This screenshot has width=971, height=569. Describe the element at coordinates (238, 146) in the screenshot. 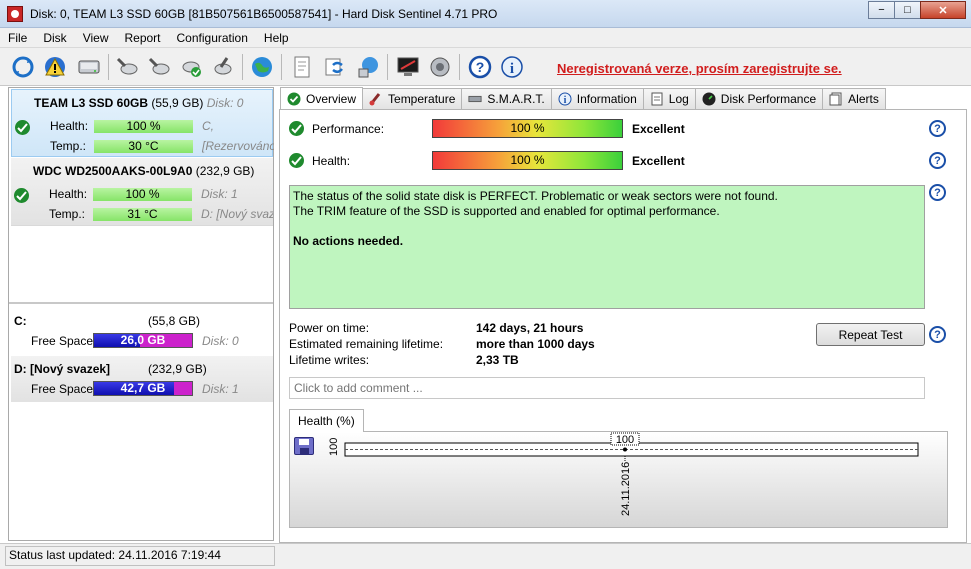

I see `volume-name: [Rezervováno` at that location.